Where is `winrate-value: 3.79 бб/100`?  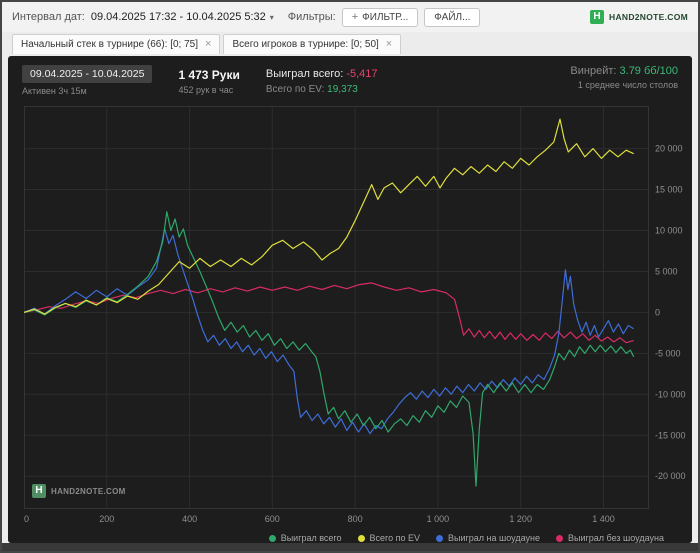
winrate-value: 3.79 бб/100 is located at coordinates (648, 71).